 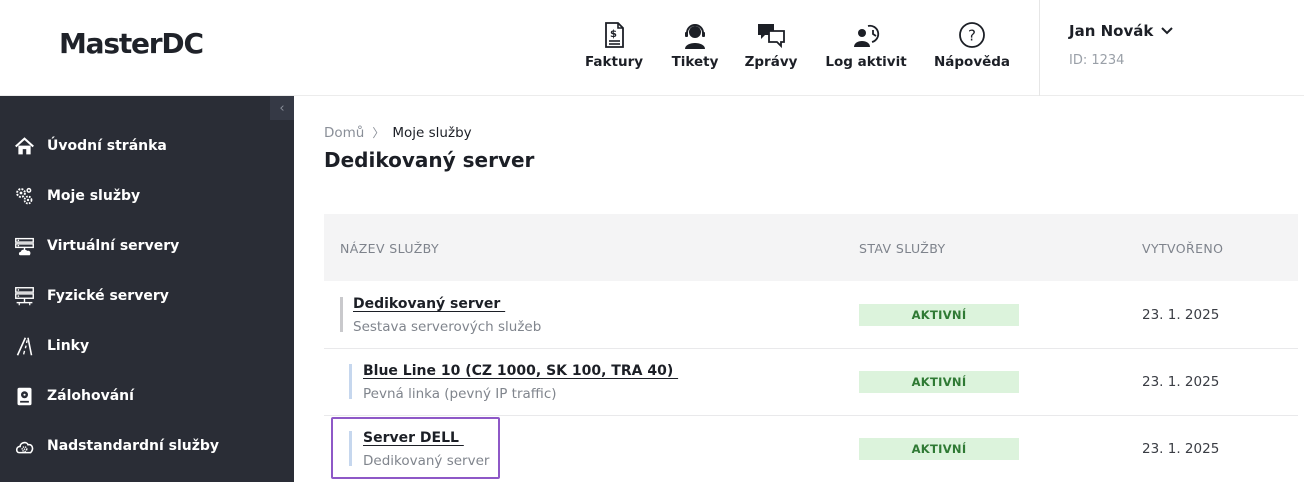 I want to click on service-subtitle: Dedikovaný server, so click(x=426, y=461).